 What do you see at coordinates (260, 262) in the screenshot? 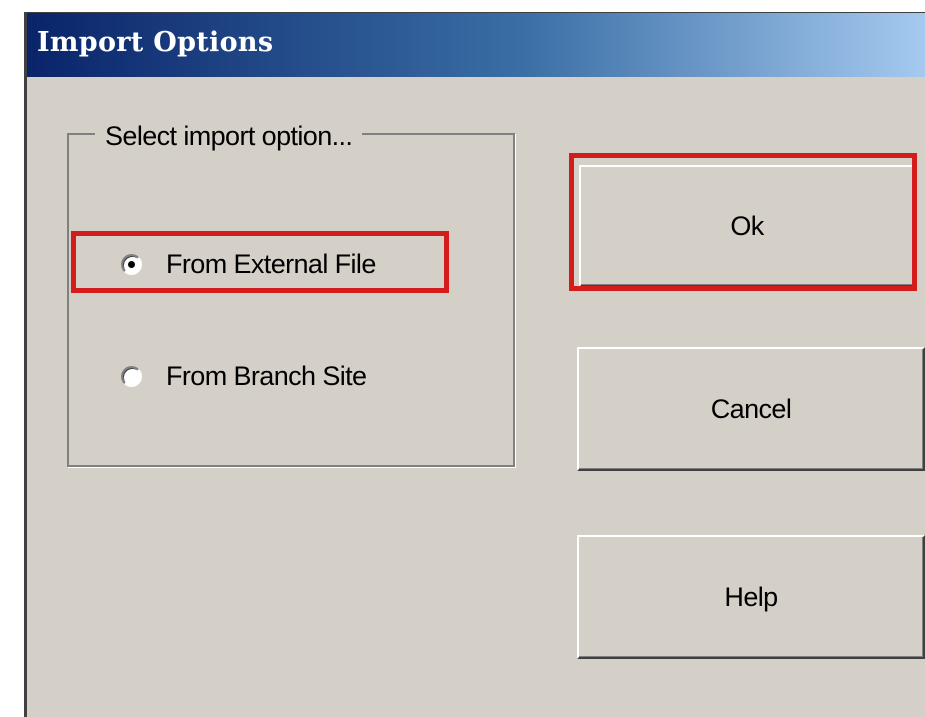
I see `highlight-box-external-file` at bounding box center [260, 262].